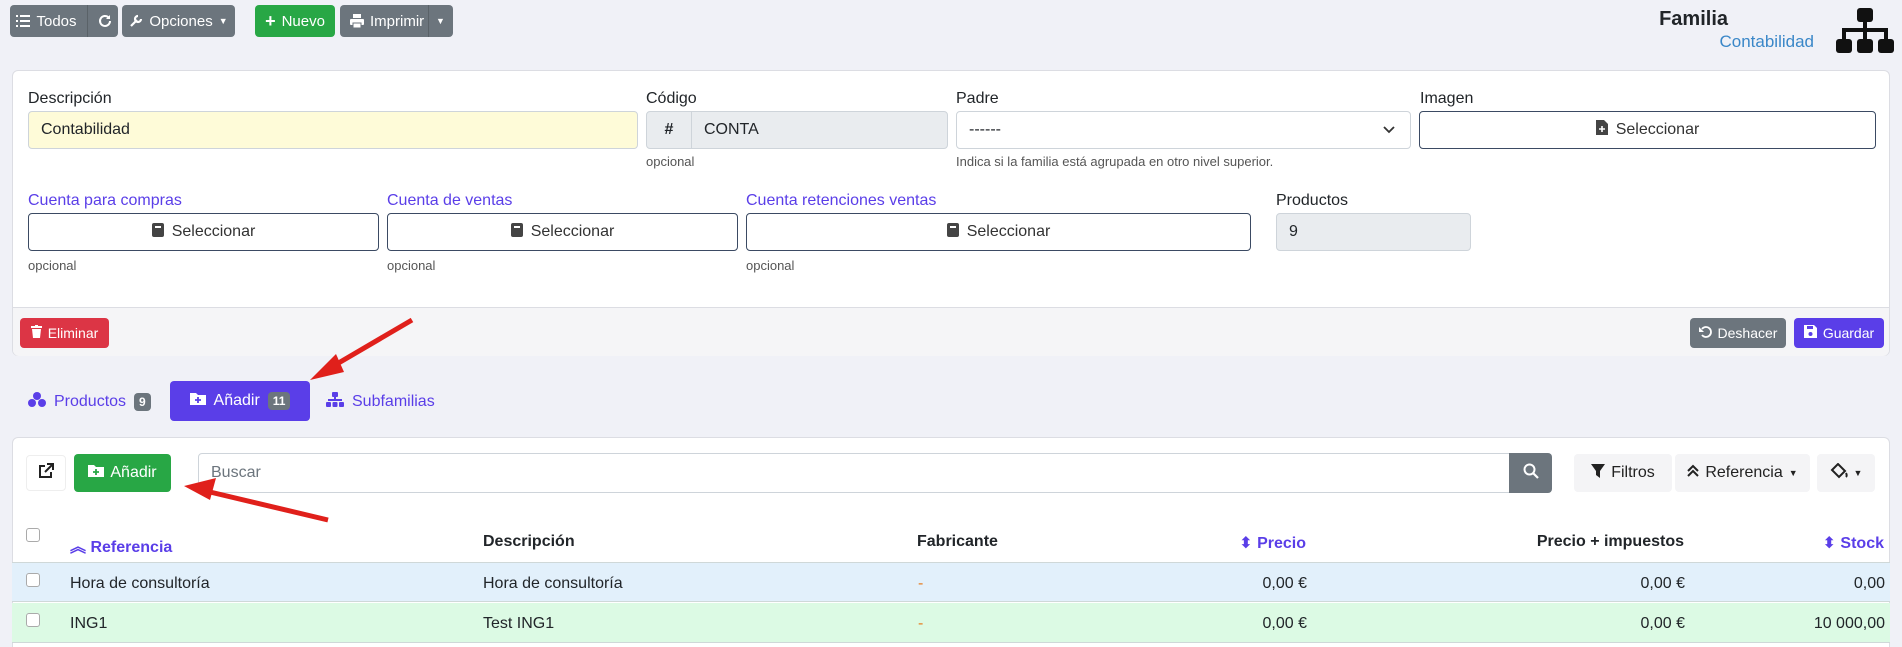  Describe the element at coordinates (256, 500) in the screenshot. I see `arrow-to-add-button` at that location.